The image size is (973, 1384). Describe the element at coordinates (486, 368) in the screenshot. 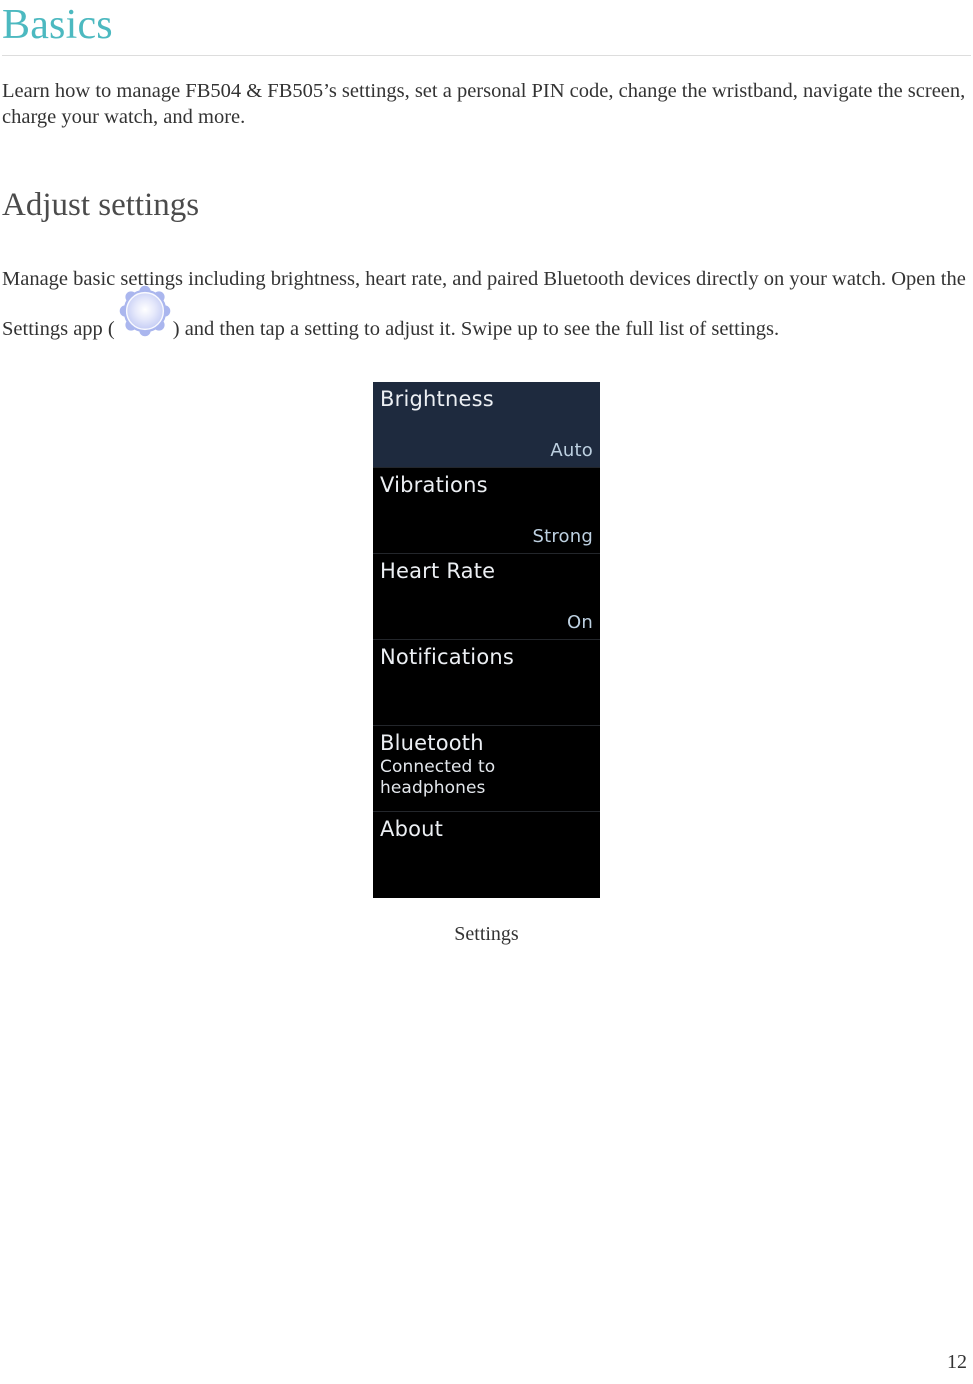

I see `figure-spacer` at that location.